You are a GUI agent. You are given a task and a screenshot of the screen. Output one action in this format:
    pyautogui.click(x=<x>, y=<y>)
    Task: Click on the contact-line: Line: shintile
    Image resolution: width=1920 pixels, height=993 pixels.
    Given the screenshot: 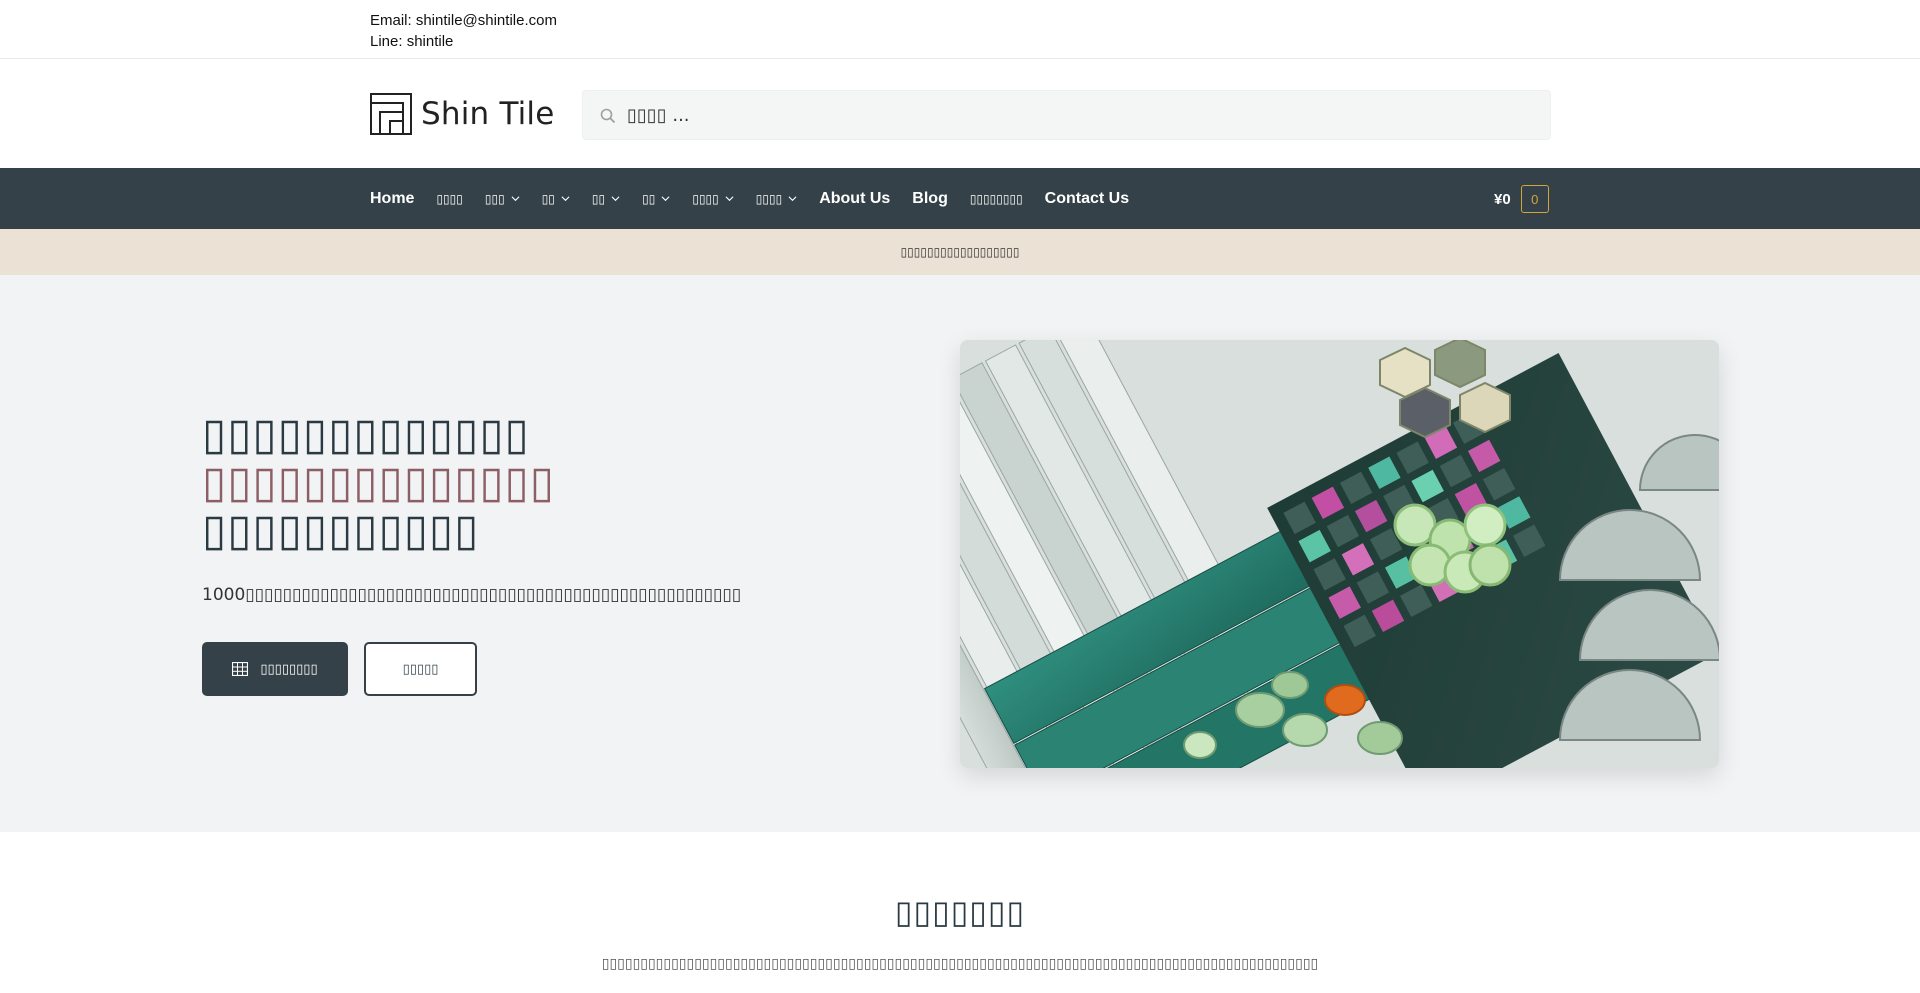 What is the action you would take?
    pyautogui.click(x=412, y=41)
    